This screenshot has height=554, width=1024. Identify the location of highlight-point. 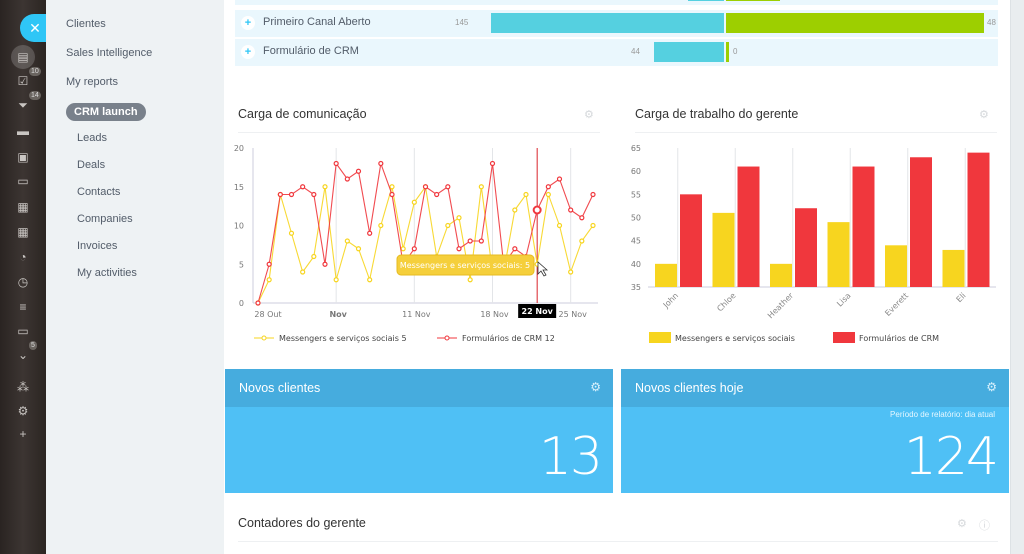
(537, 210).